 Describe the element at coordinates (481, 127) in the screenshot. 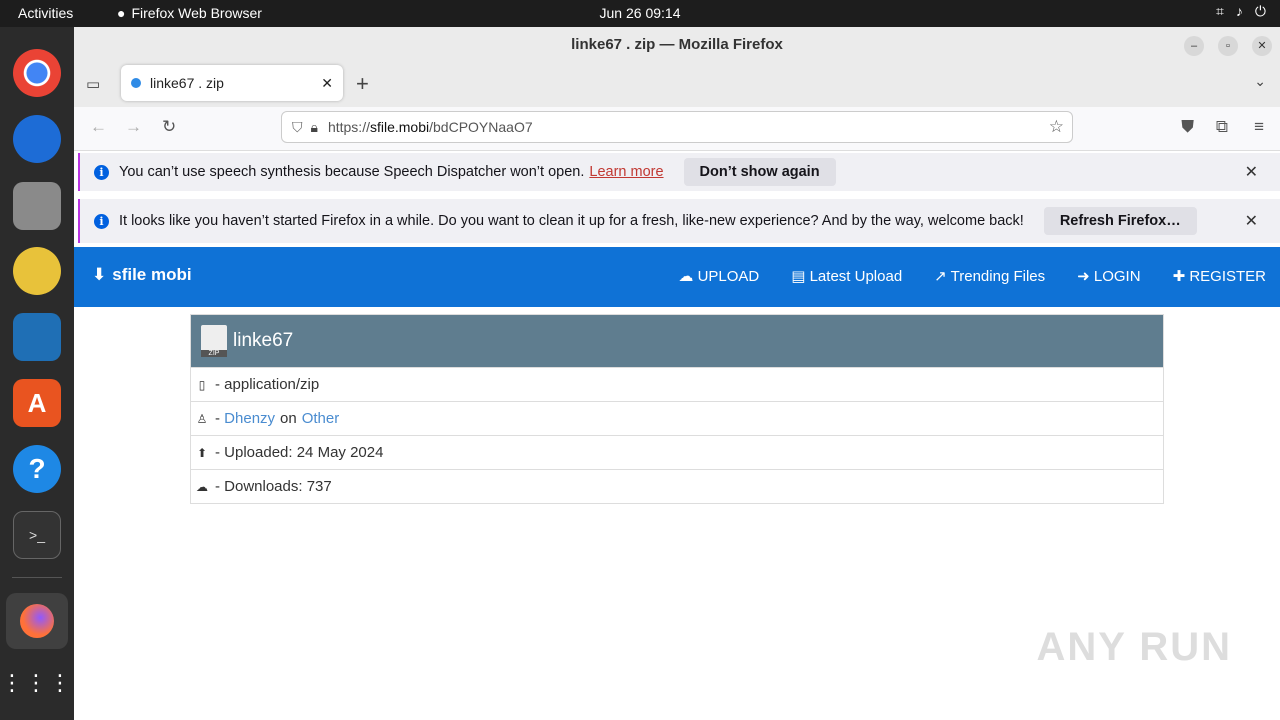

I see `url-path: /bdCPOYNaaO7` at that location.